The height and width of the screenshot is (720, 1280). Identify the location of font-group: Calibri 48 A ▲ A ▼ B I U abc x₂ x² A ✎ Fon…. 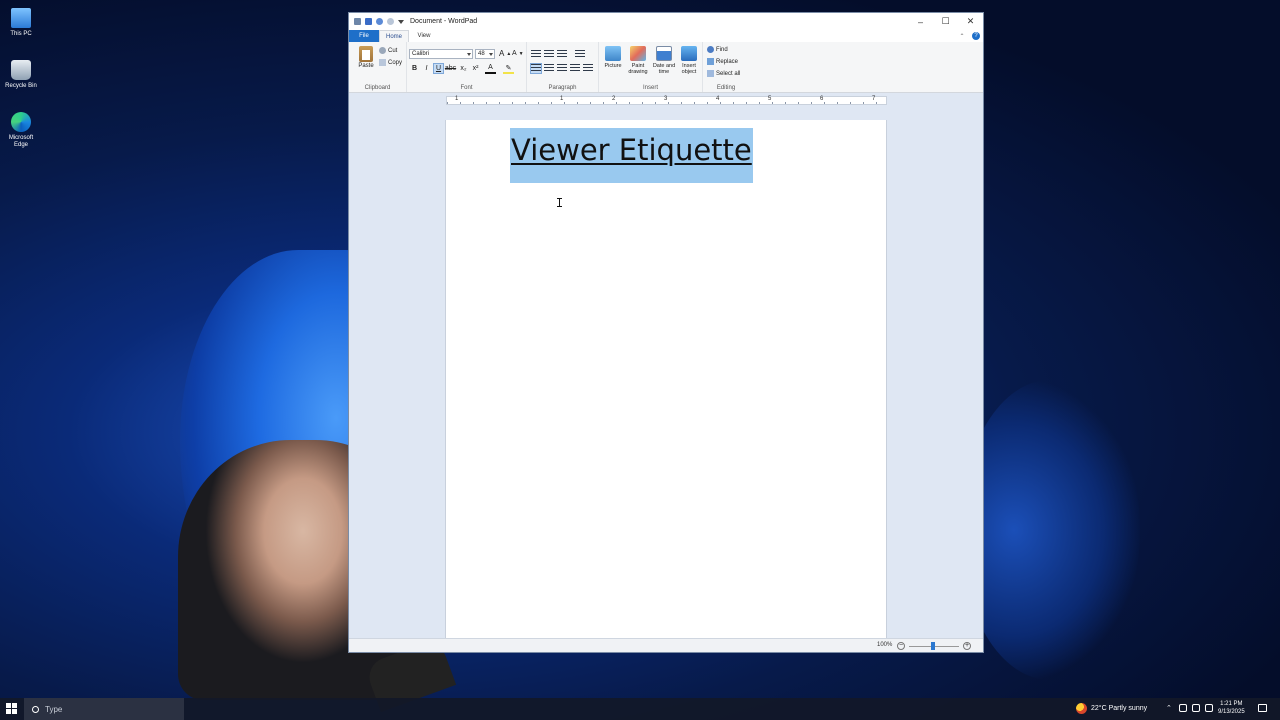
(467, 67).